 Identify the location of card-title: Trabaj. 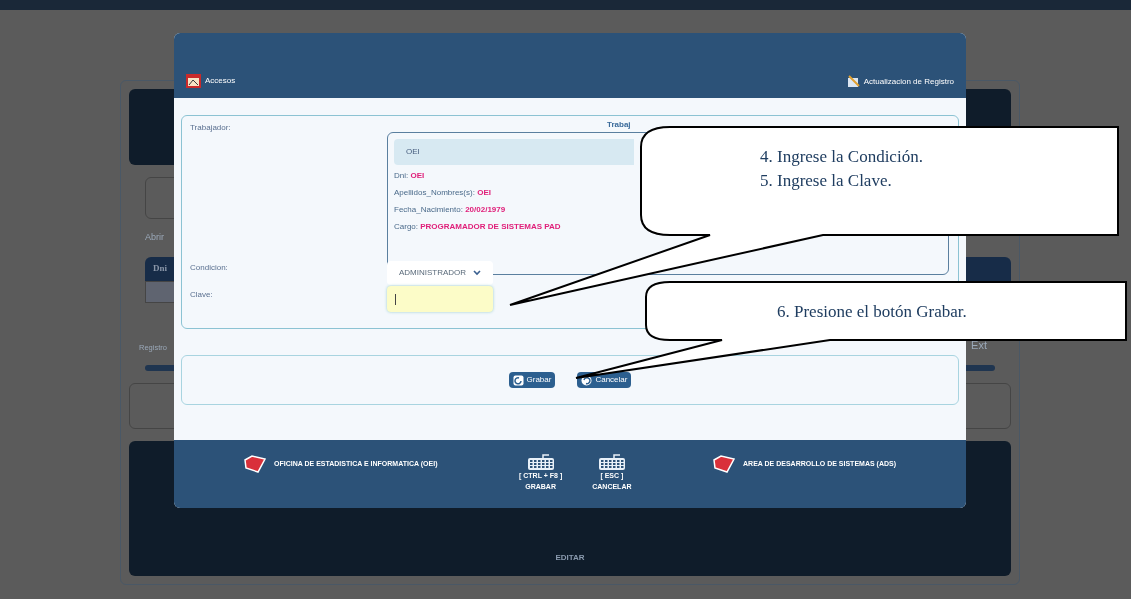
(619, 125).